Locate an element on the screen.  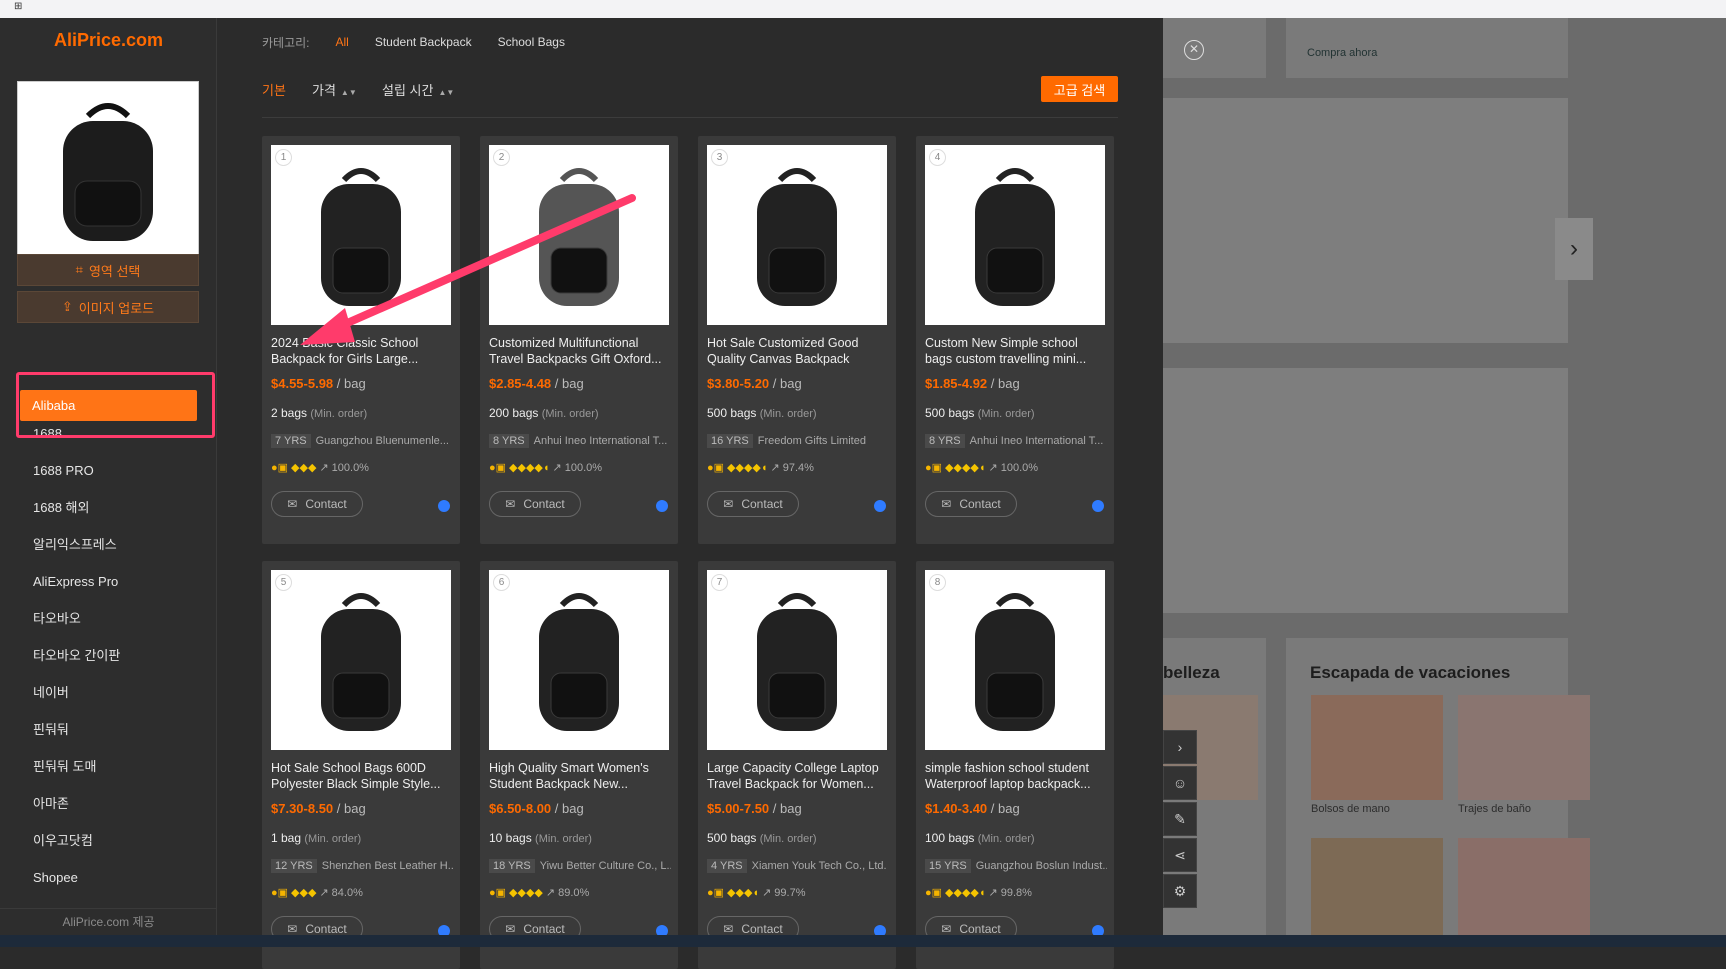
category-school-bags: School Bags is located at coordinates (531, 42).